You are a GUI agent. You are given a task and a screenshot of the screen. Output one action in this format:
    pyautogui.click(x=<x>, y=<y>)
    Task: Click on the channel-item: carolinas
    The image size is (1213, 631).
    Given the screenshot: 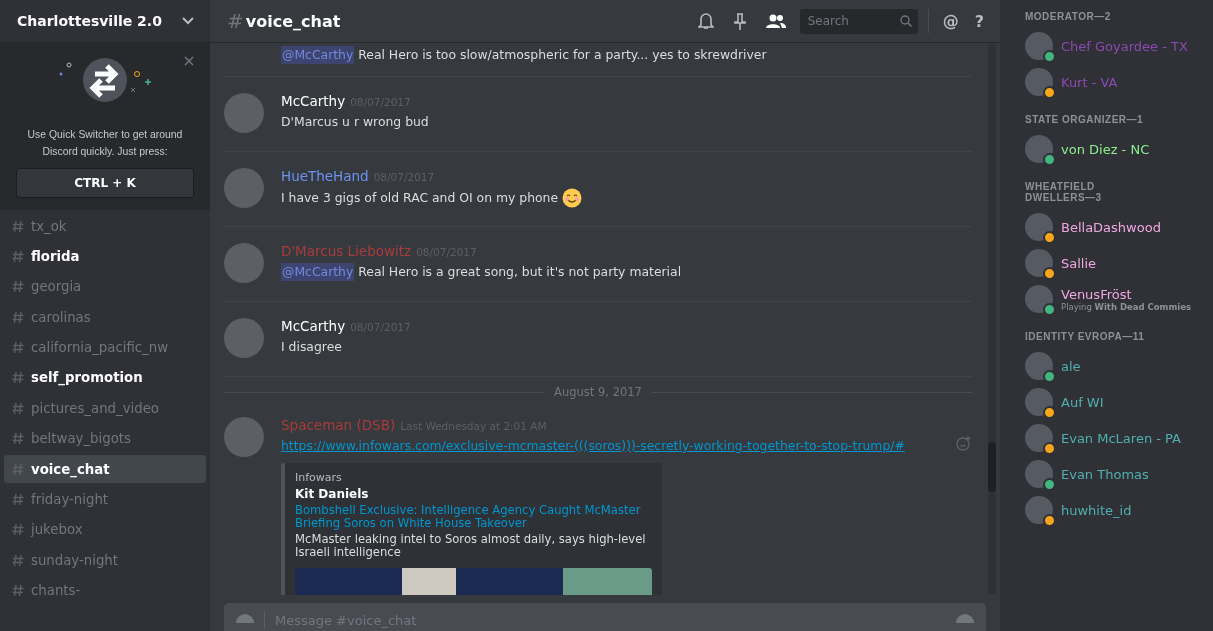 What is the action you would take?
    pyautogui.click(x=105, y=317)
    